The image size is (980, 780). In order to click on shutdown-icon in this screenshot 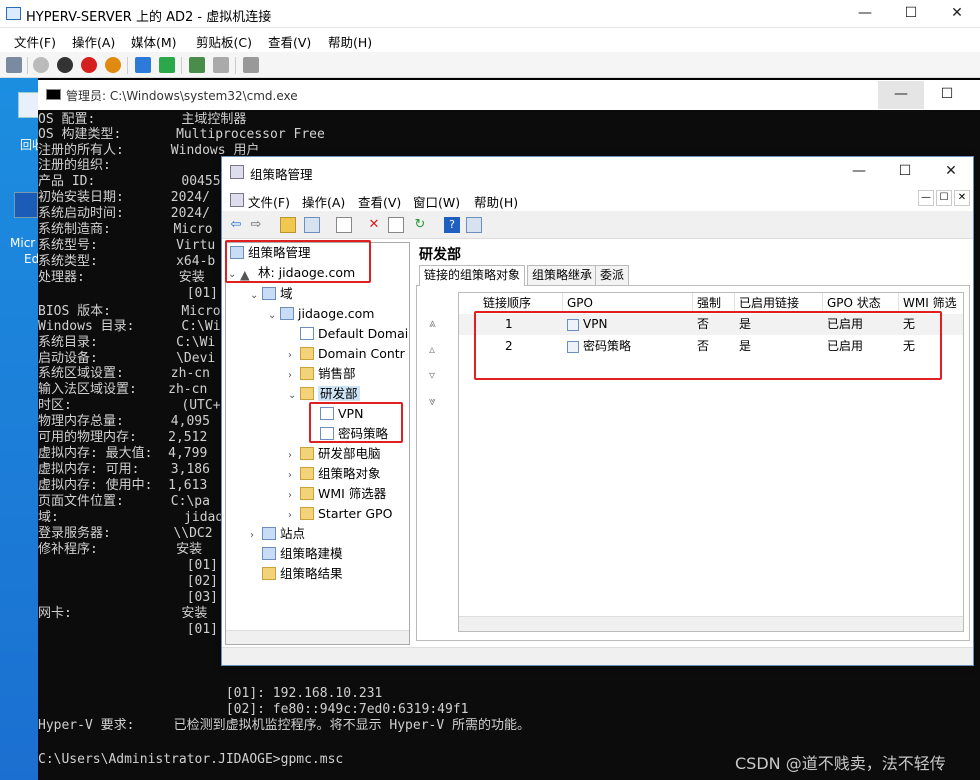, I will do `click(89, 65)`.